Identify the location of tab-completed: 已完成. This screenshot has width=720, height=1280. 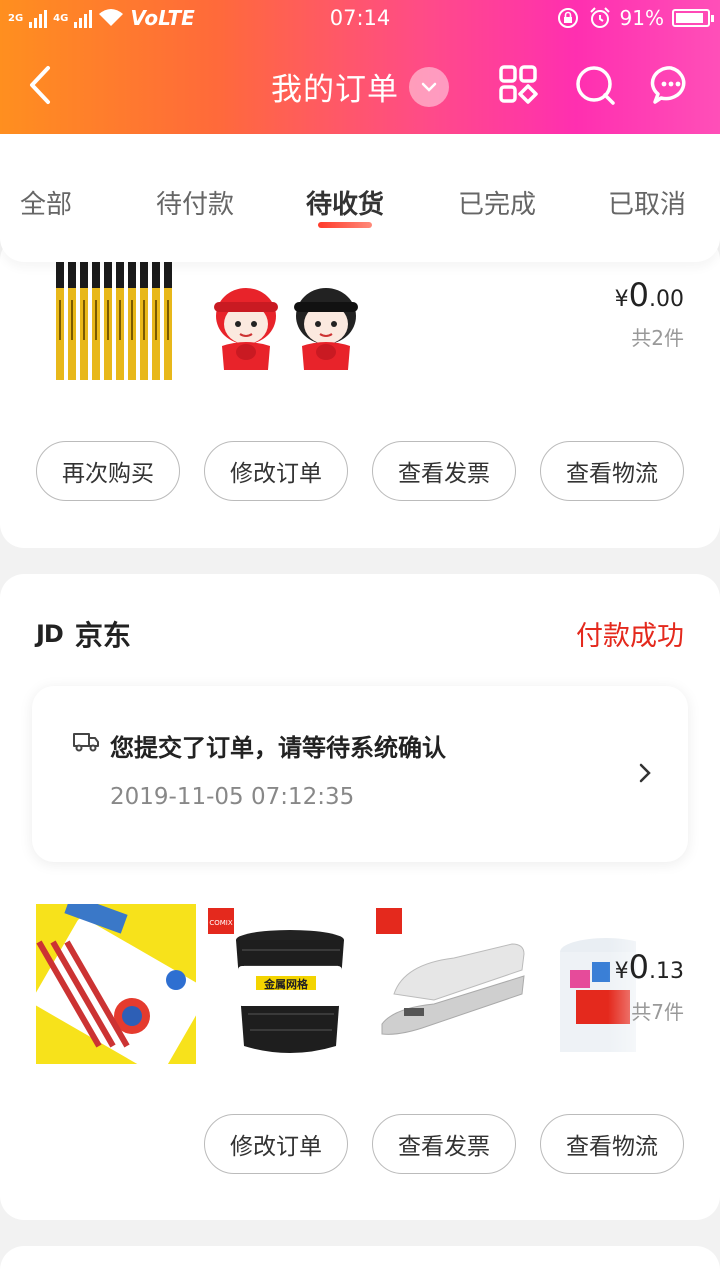
(497, 202).